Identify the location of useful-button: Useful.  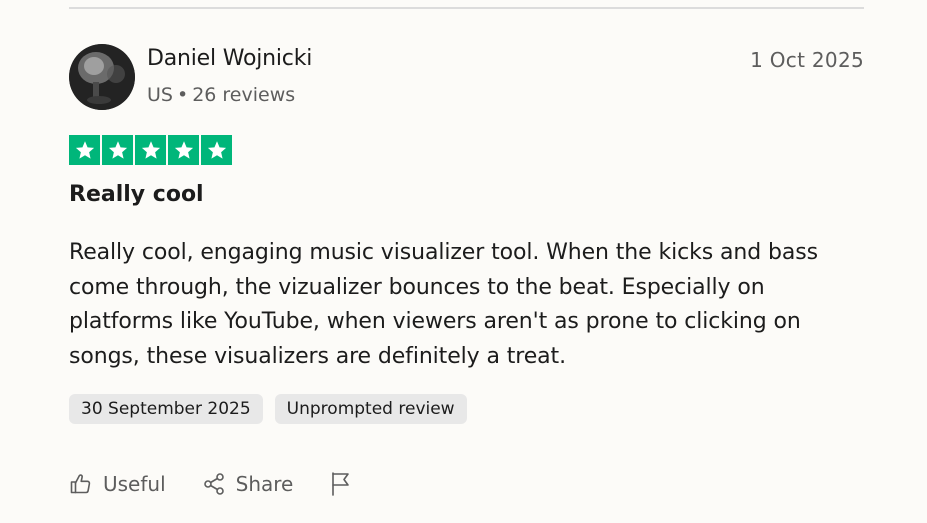
(117, 484).